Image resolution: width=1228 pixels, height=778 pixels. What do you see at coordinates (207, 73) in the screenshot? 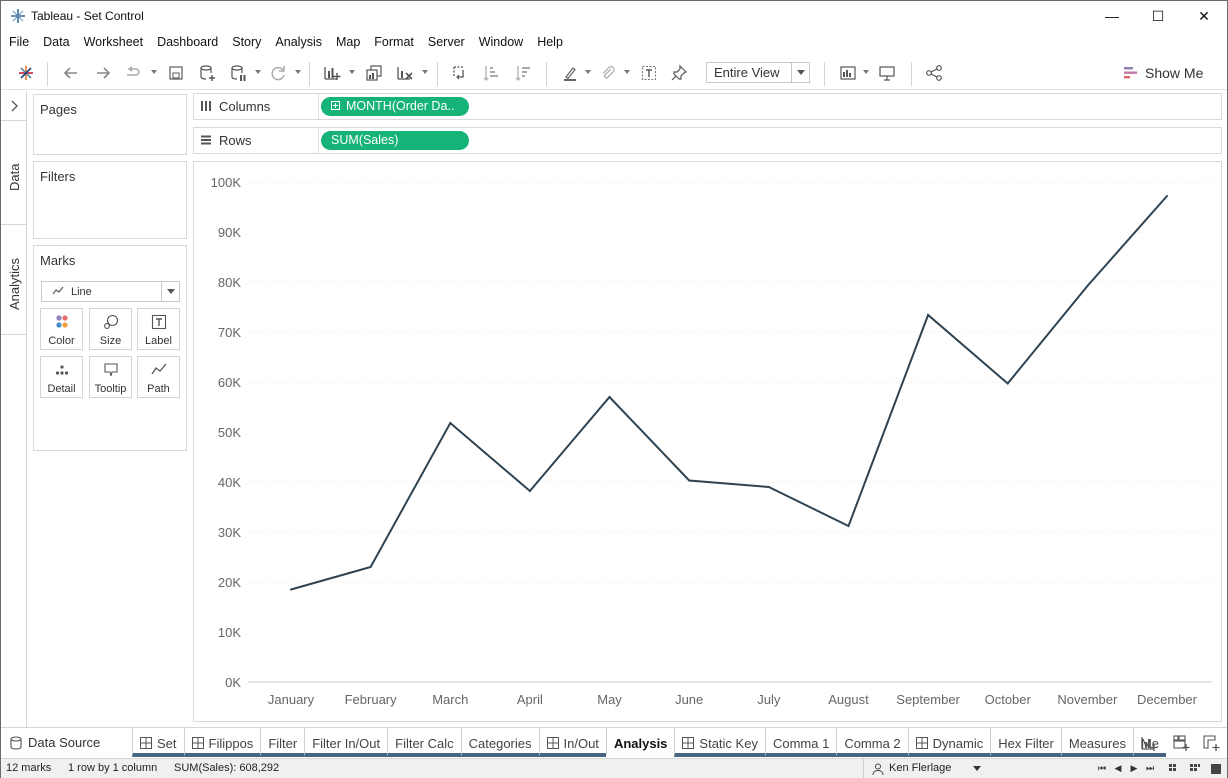
I see `new-data-source-icon` at bounding box center [207, 73].